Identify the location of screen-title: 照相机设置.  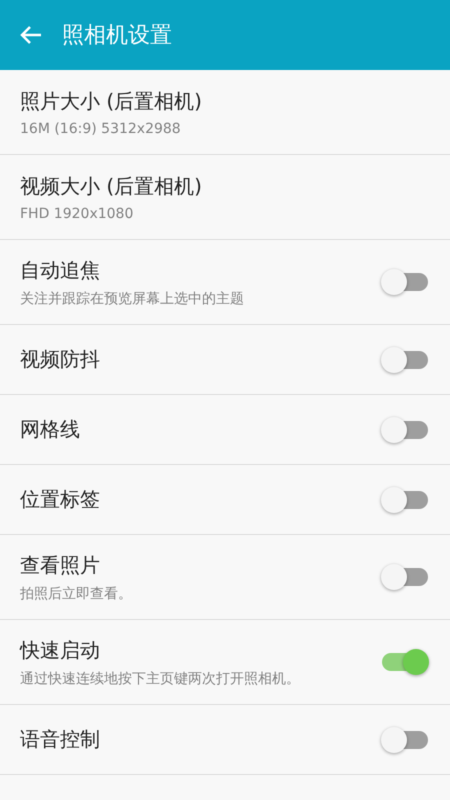
(117, 36).